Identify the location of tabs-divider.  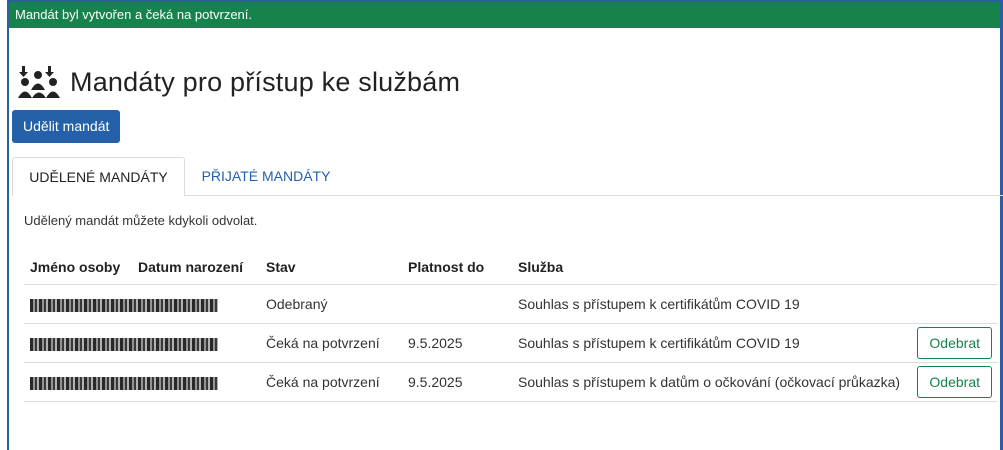
(594, 195).